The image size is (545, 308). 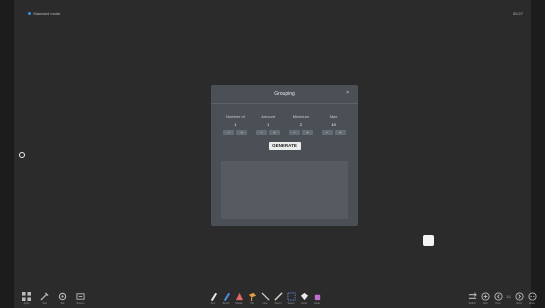 I want to click on param-label: Max, so click(x=333, y=116).